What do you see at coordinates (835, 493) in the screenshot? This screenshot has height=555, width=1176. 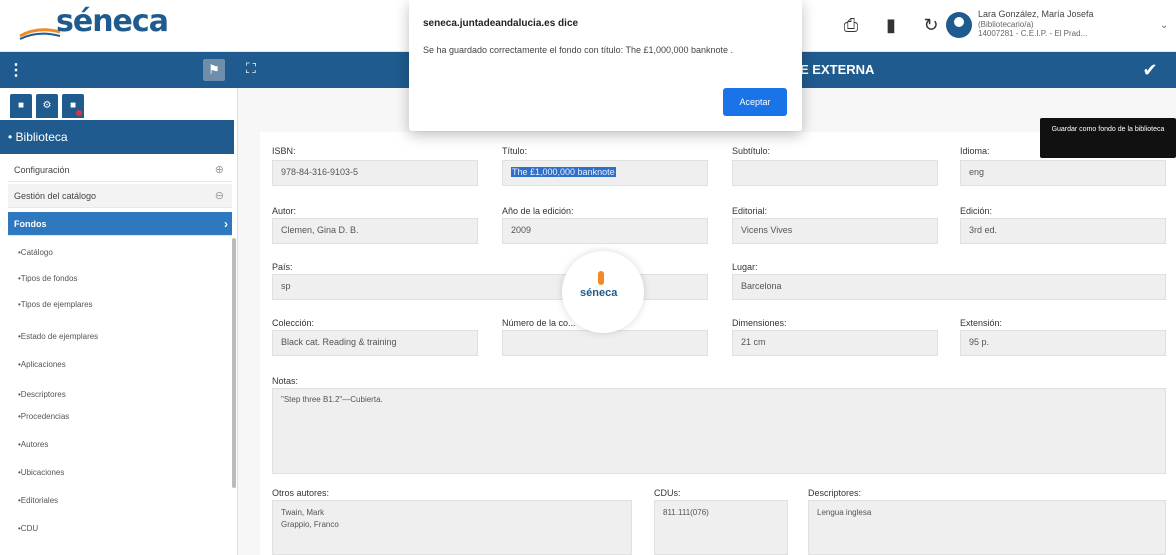 I see `descriptores-label: Descriptores:` at bounding box center [835, 493].